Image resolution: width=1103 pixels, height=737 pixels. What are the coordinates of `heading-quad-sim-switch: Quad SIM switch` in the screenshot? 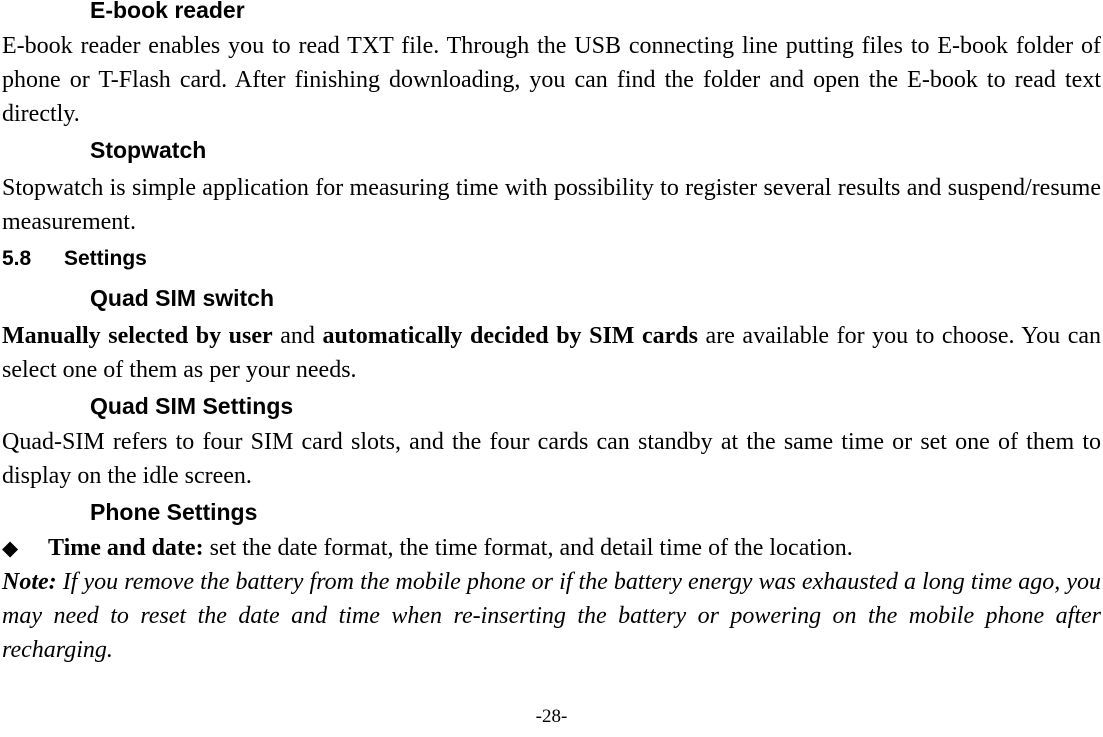 It's located at (182, 298).